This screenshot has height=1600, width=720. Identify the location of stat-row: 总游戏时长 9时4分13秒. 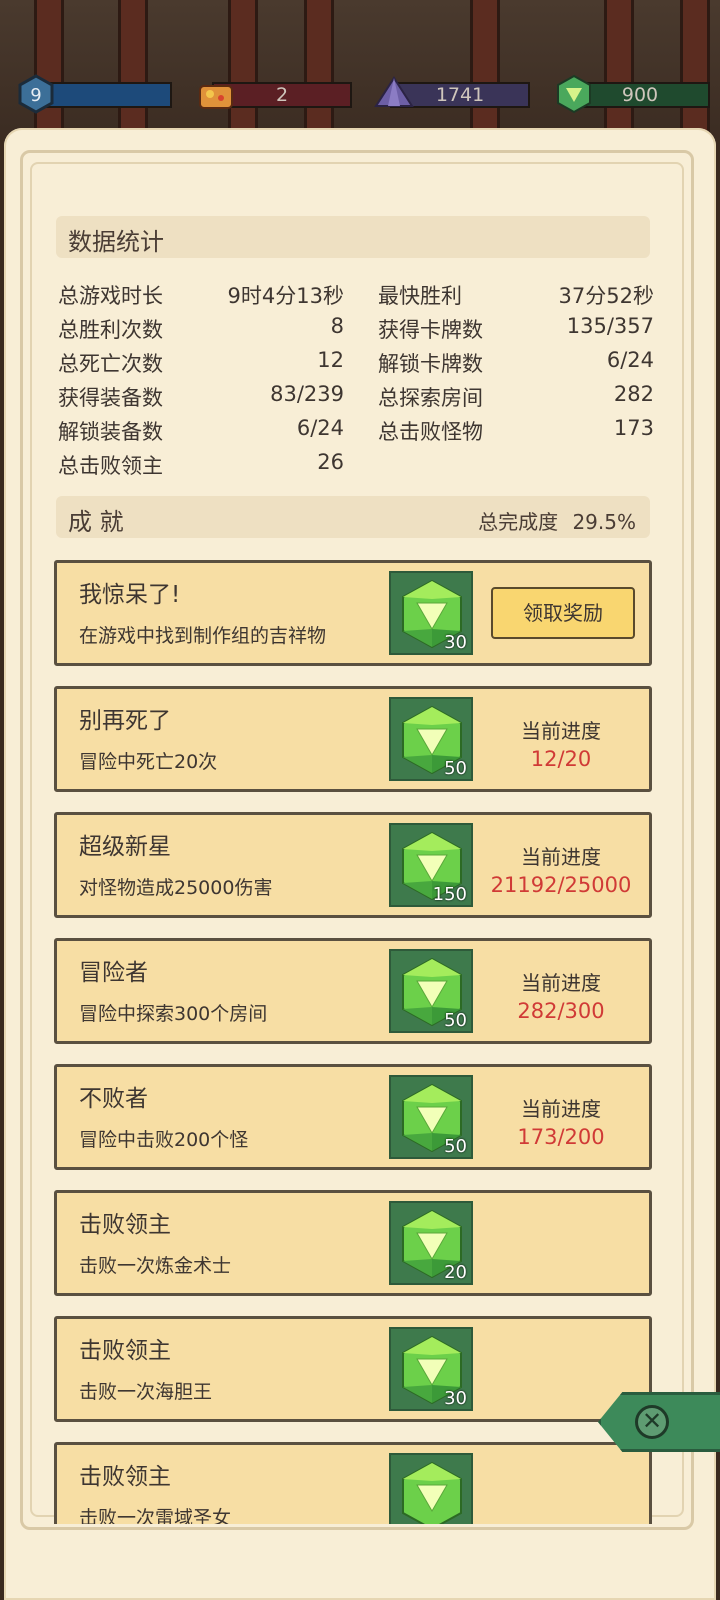
(201, 297).